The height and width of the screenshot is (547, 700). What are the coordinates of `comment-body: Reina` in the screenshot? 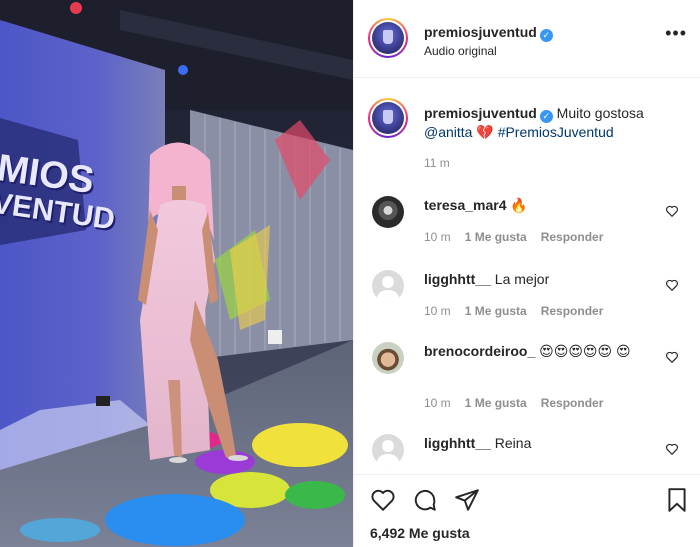 It's located at (511, 443).